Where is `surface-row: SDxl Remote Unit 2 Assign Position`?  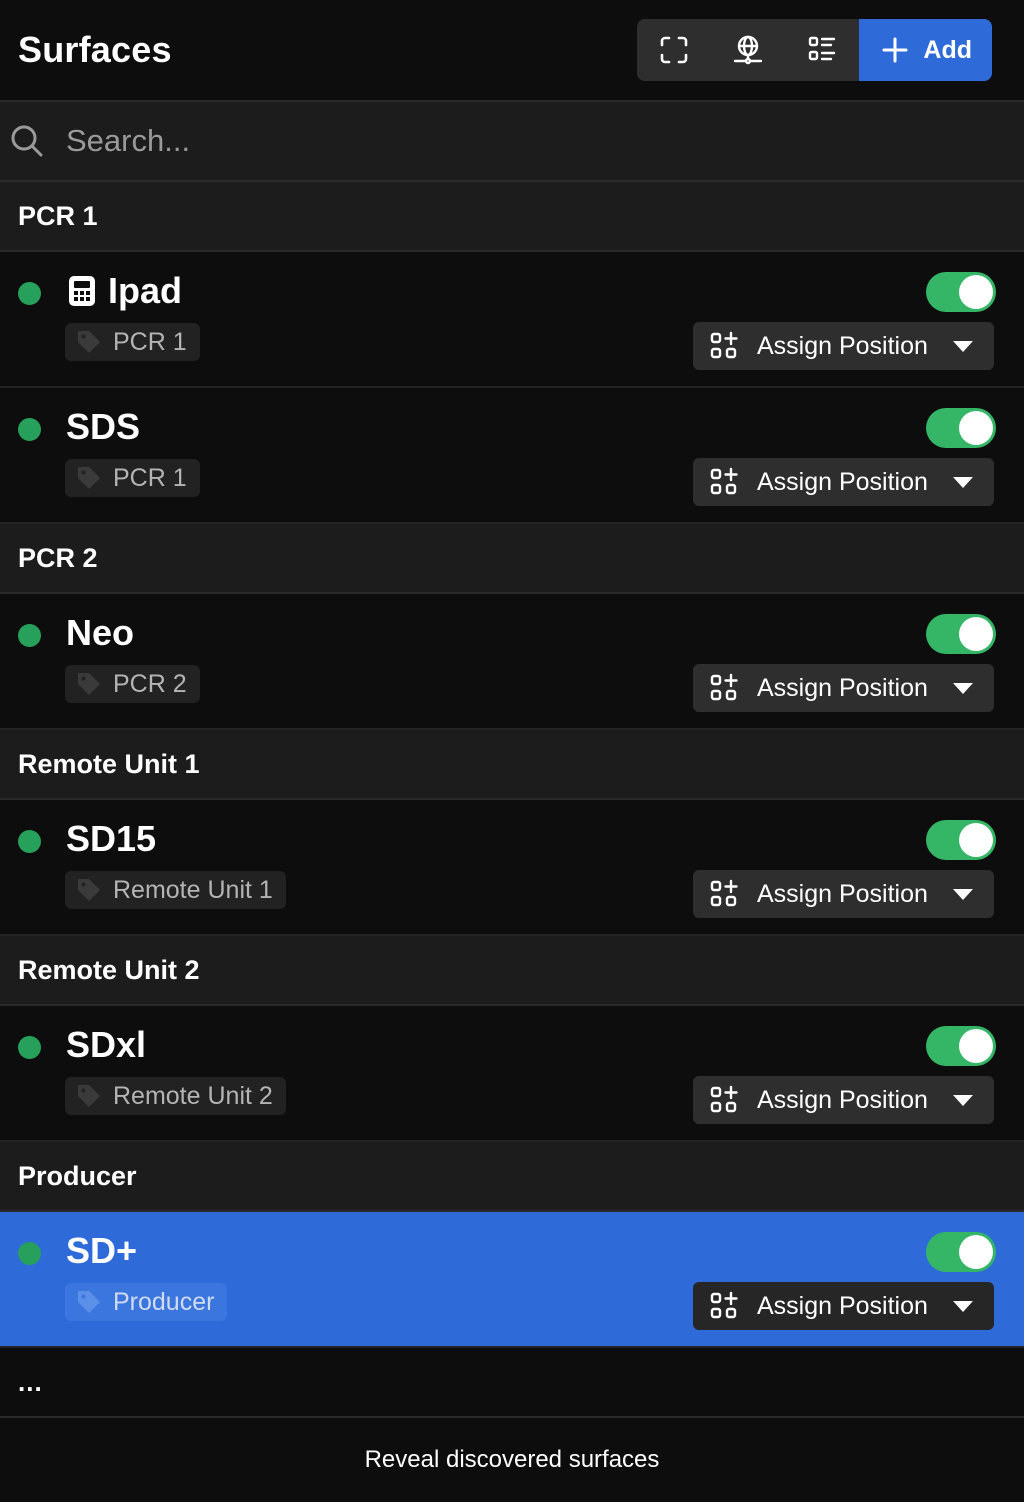
surface-row: SDxl Remote Unit 2 Assign Position is located at coordinates (512, 1074).